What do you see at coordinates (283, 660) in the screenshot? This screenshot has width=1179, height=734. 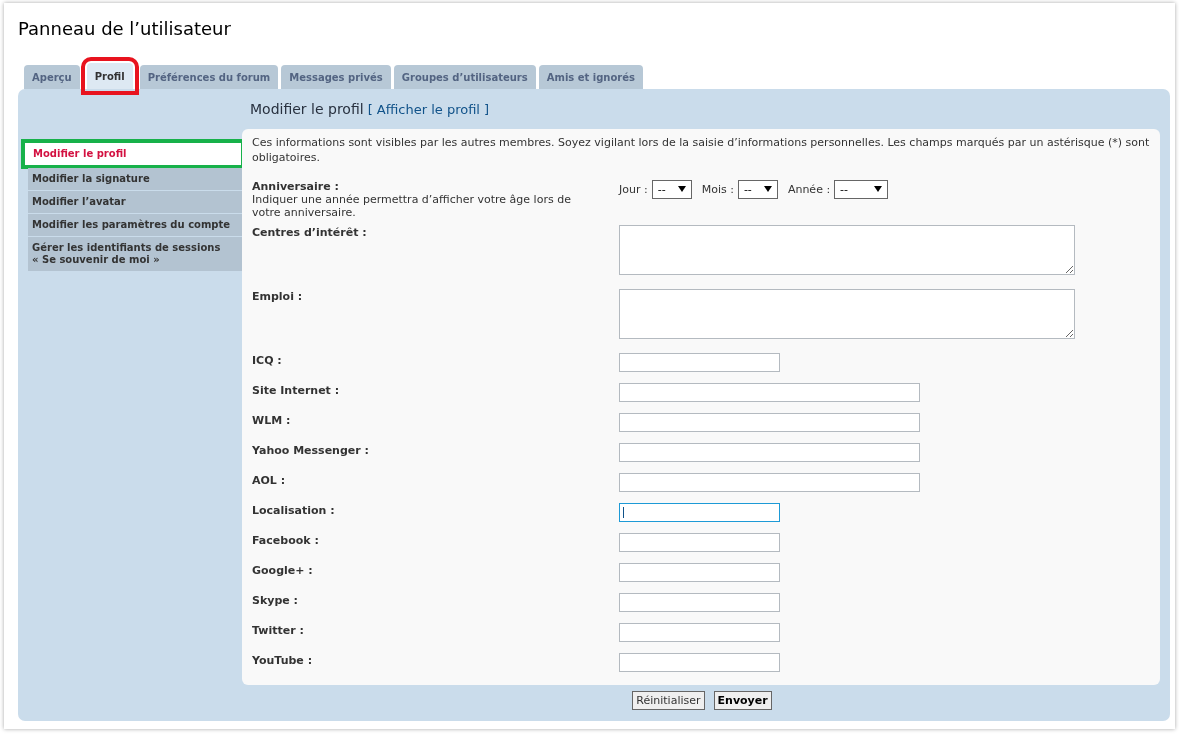 I see `field-label: YouTube :` at bounding box center [283, 660].